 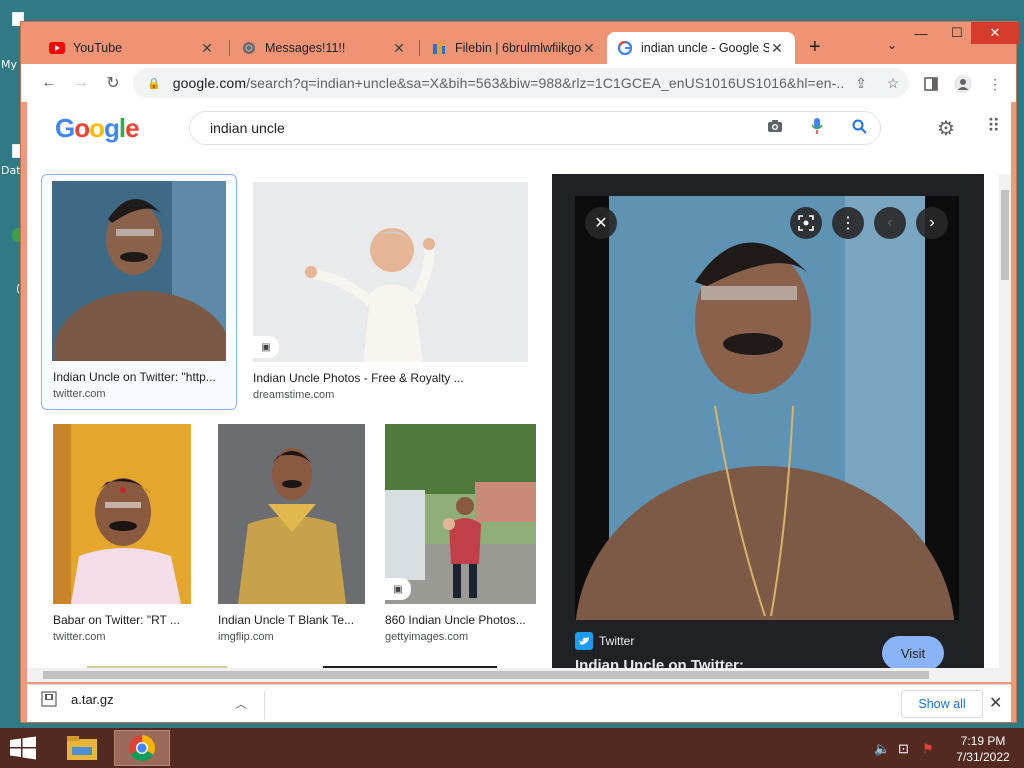 I want to click on result-source: imgflip.com, so click(x=246, y=637).